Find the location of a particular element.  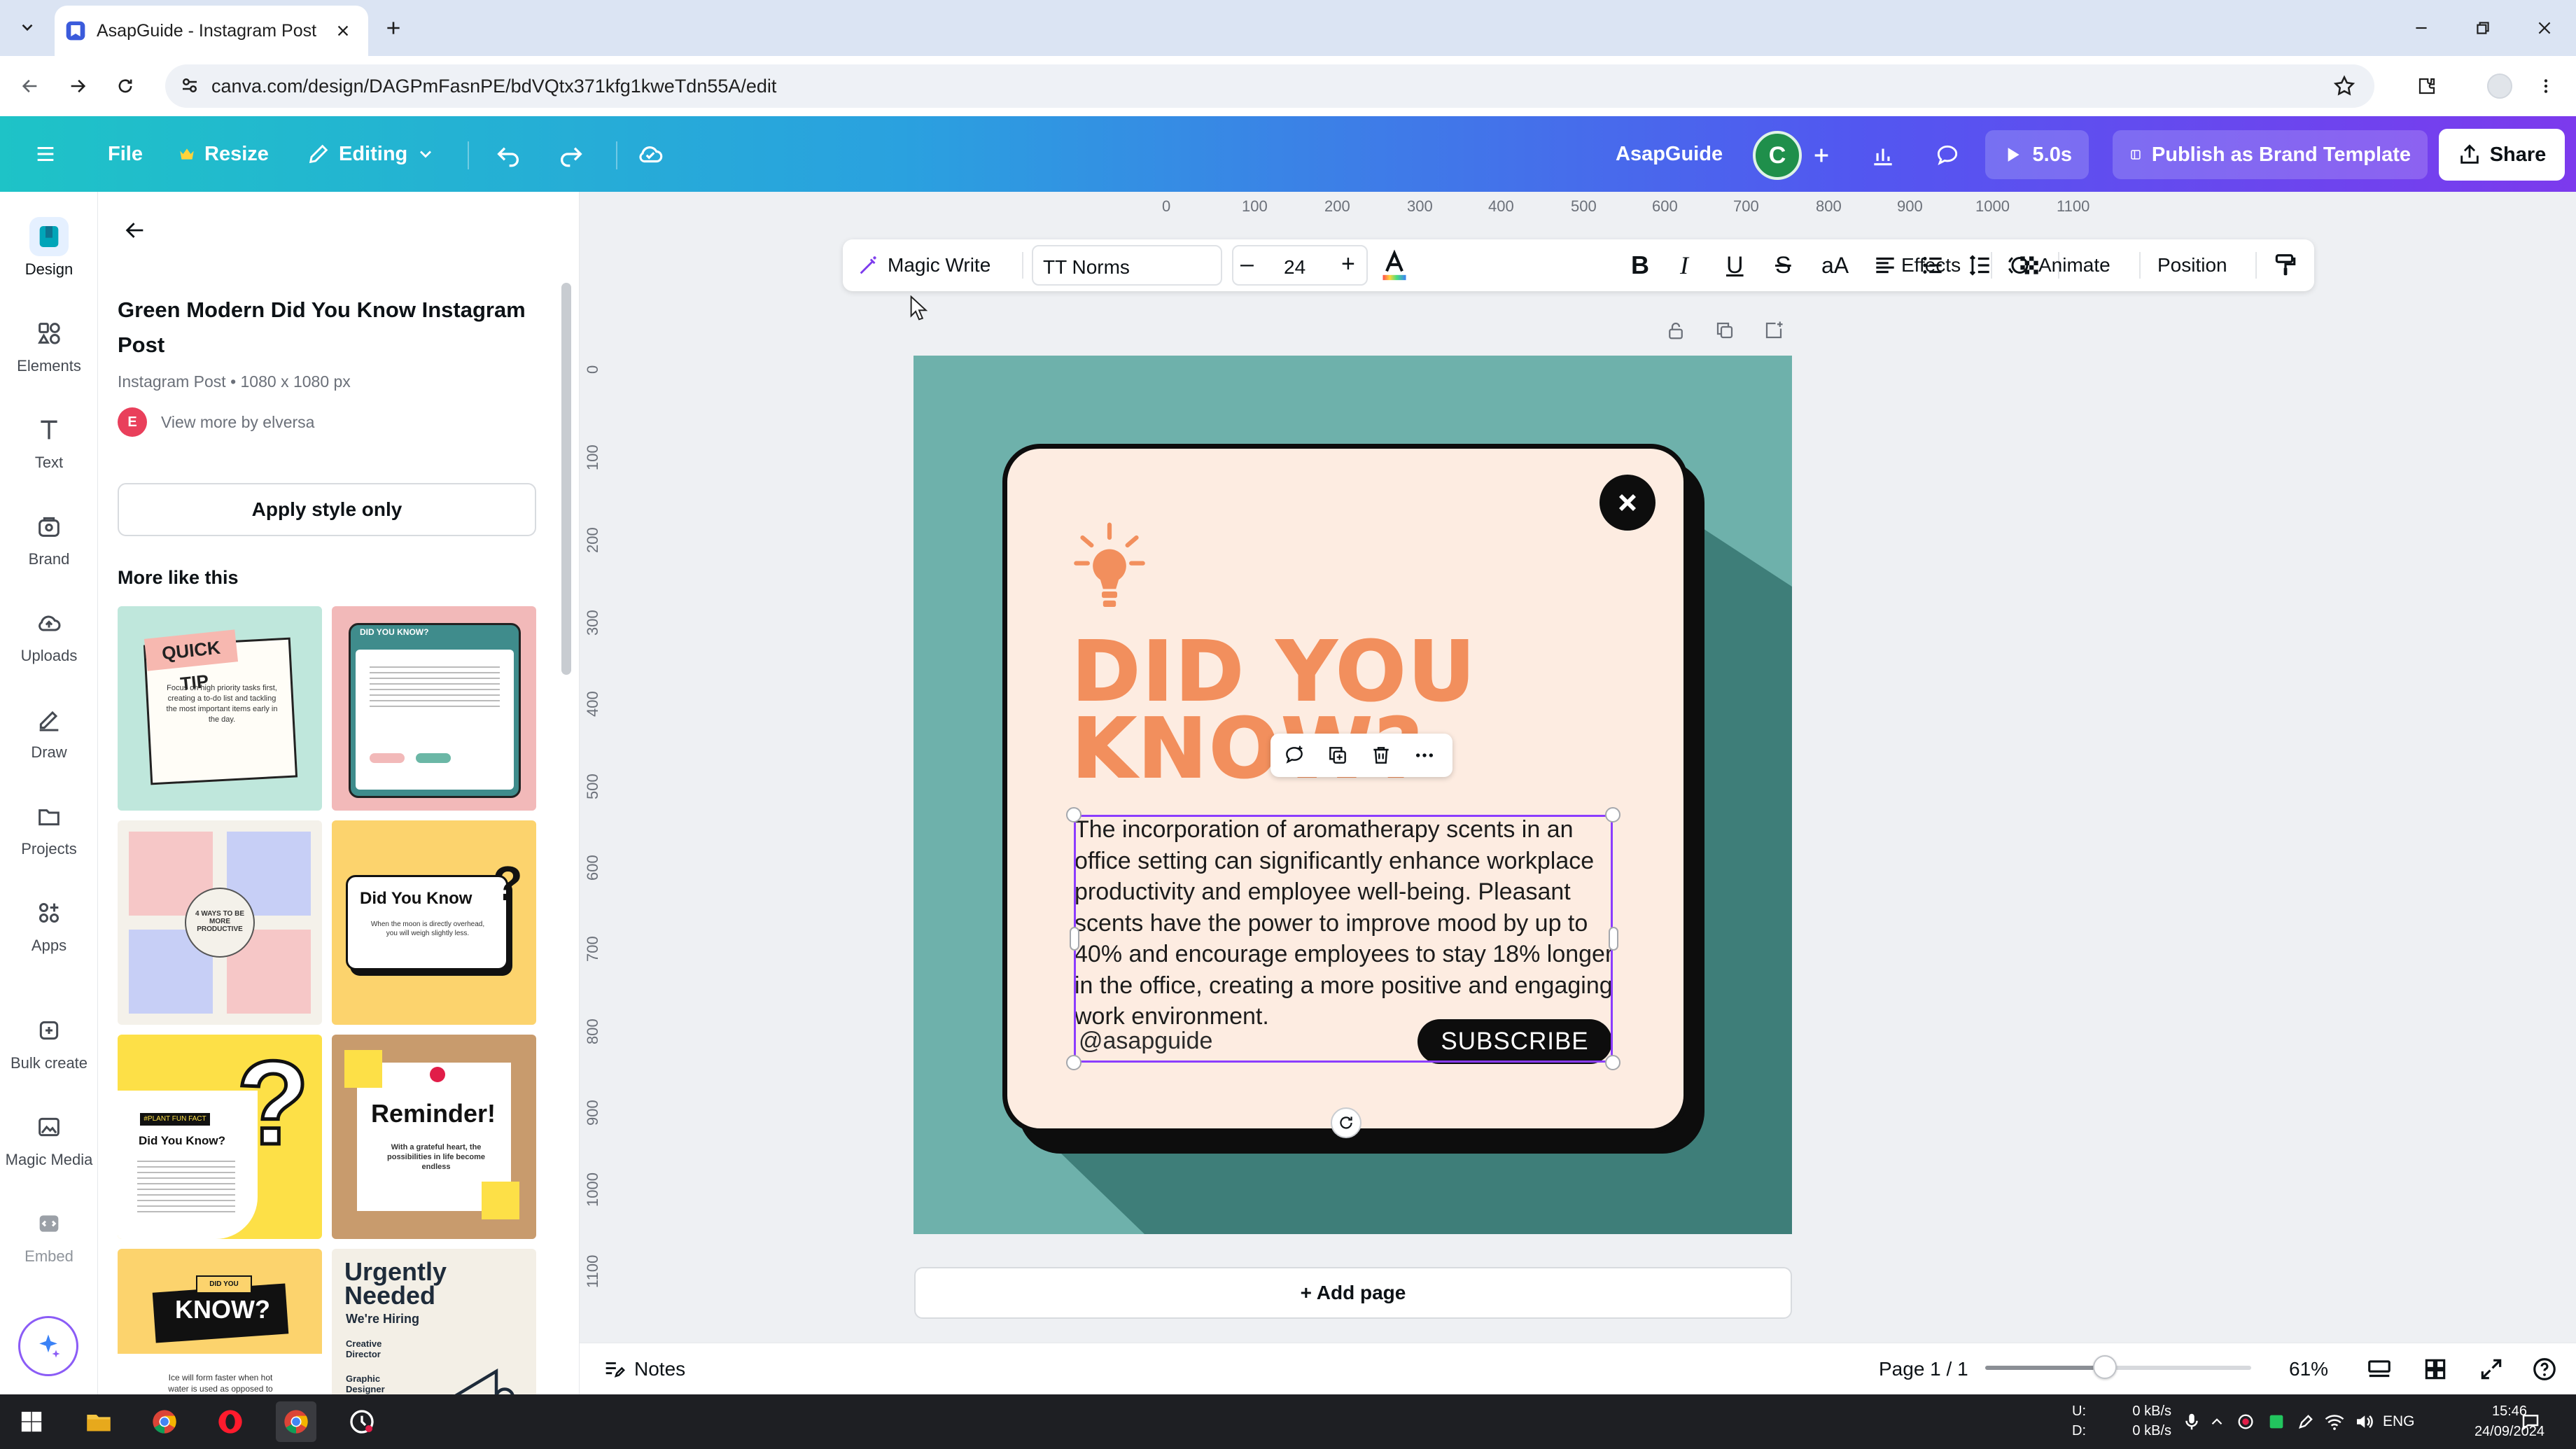

font-size-value: 24 is located at coordinates (1295, 267).